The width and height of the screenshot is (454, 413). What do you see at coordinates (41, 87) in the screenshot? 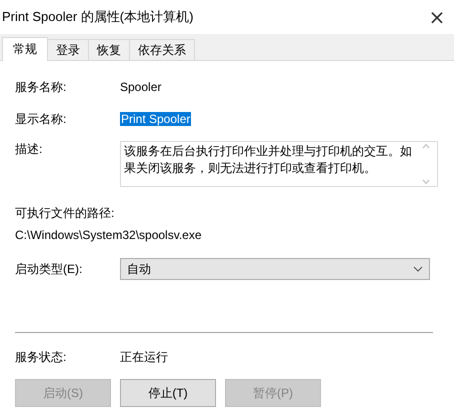
I see `field-label: 服务名称:` at bounding box center [41, 87].